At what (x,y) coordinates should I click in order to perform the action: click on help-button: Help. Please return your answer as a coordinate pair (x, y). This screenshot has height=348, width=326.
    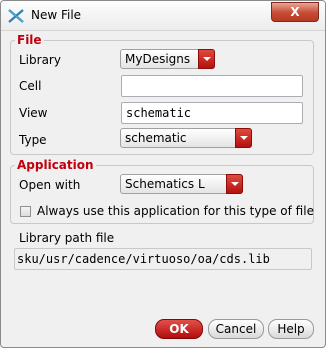
    Looking at the image, I should click on (291, 329).